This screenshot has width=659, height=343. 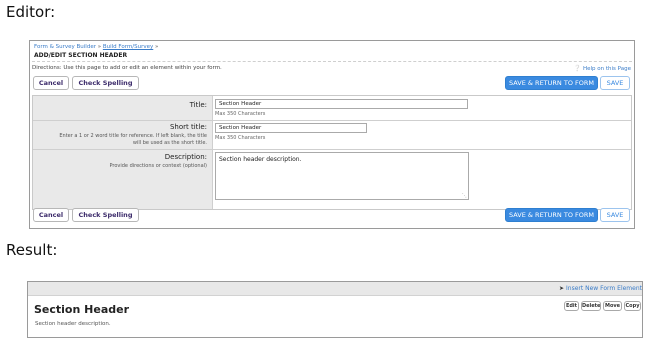 I want to click on cancel-button-bottom: Cancel, so click(x=51, y=215).